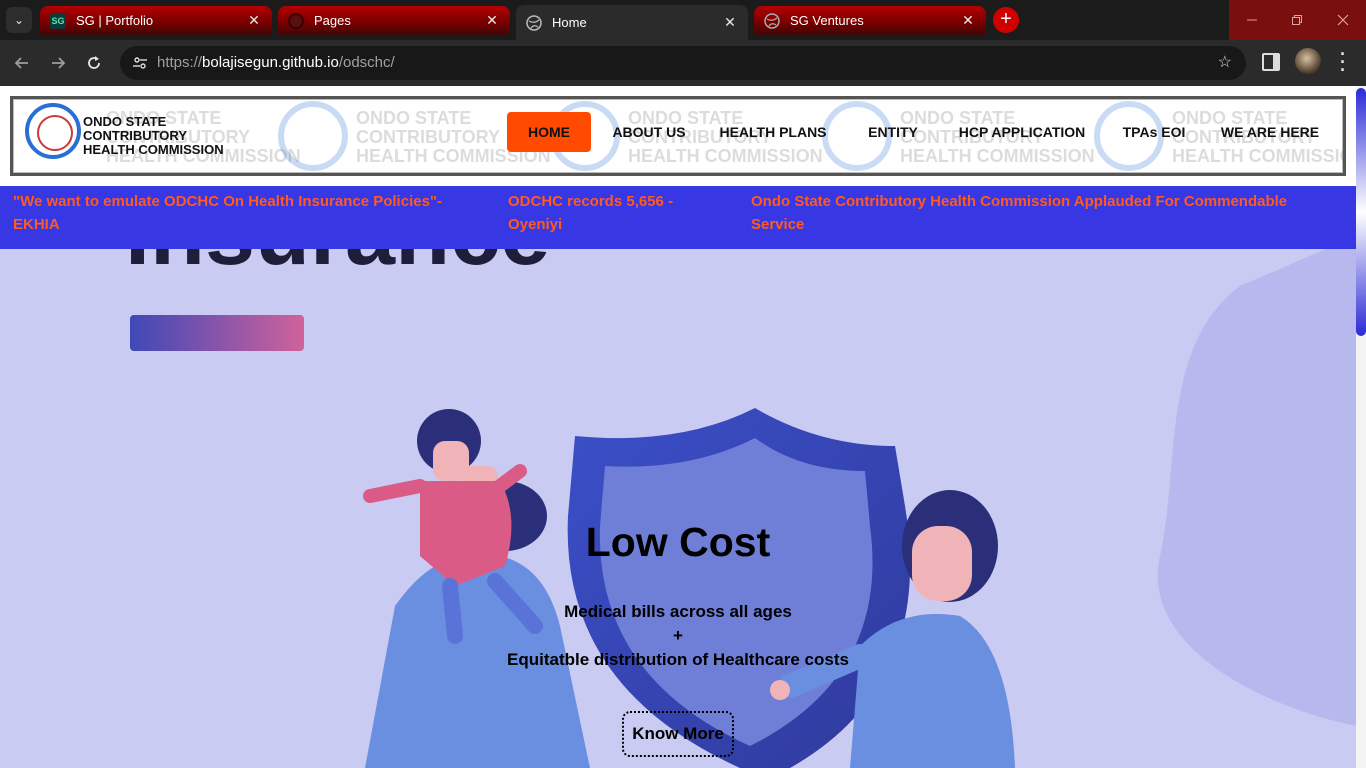 The image size is (1366, 768). I want to click on url-text: https://bolajisegun.github.io/odschc/, so click(276, 62).